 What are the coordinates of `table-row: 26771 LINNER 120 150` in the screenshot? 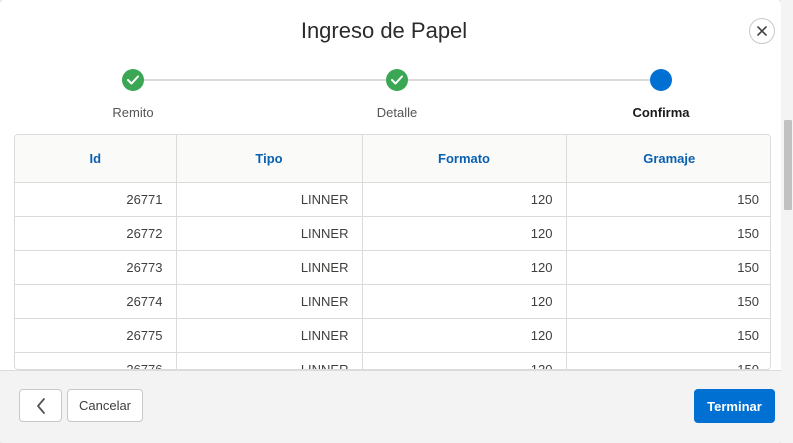 It's located at (392, 199).